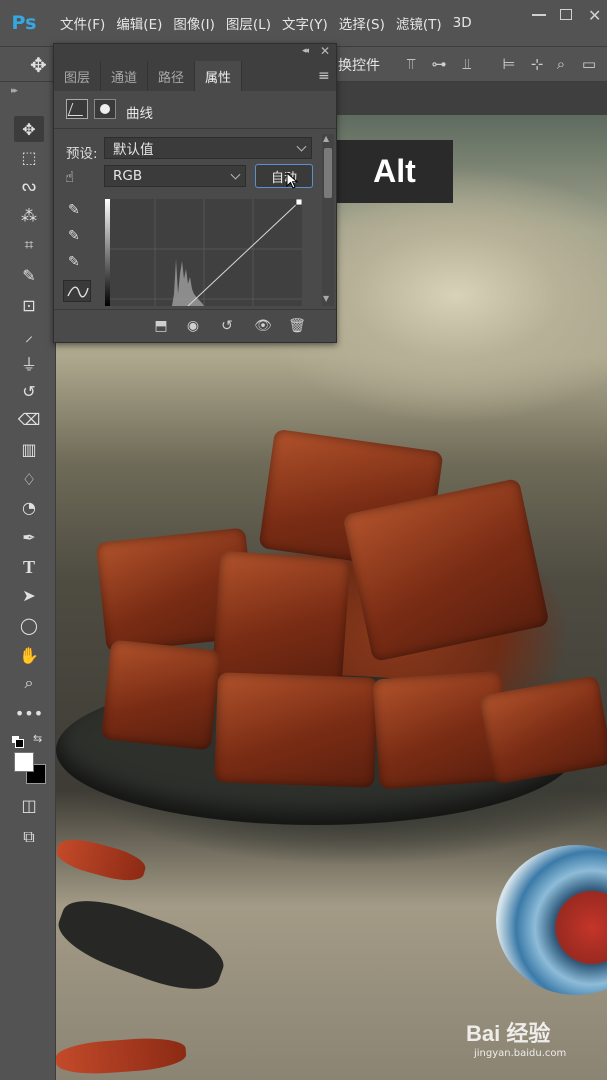  Describe the element at coordinates (29, 625) in the screenshot. I see `ellipse-icon: ◯` at that location.